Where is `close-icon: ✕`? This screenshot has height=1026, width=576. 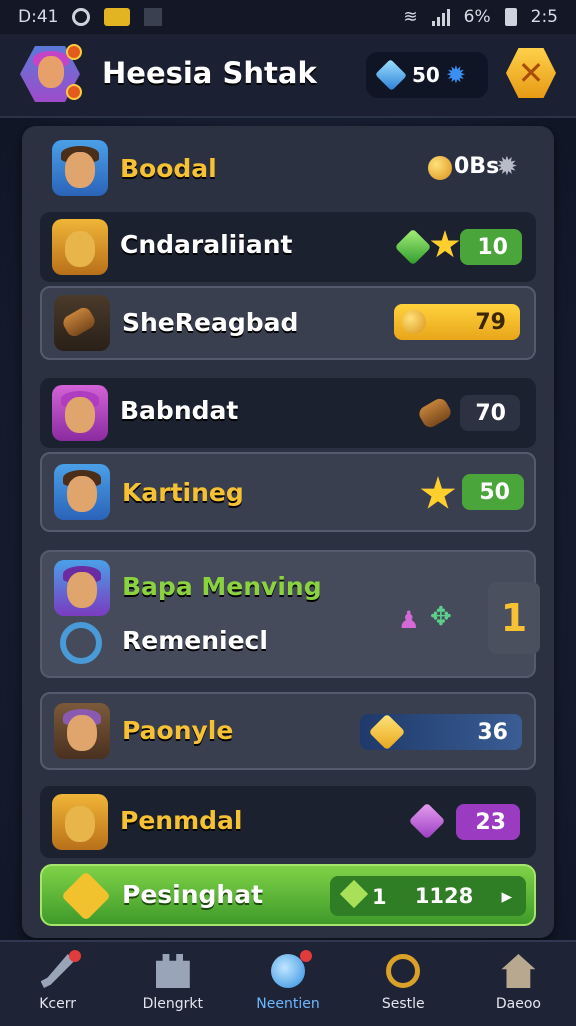 close-icon: ✕ is located at coordinates (531, 73).